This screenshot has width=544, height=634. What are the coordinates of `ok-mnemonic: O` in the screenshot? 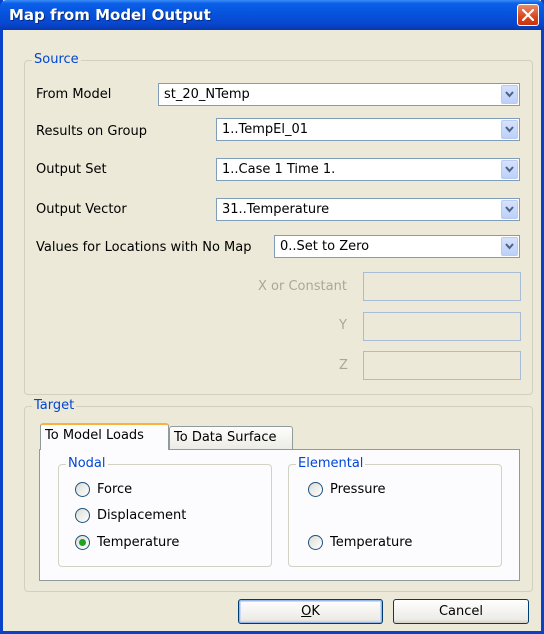 It's located at (306, 611).